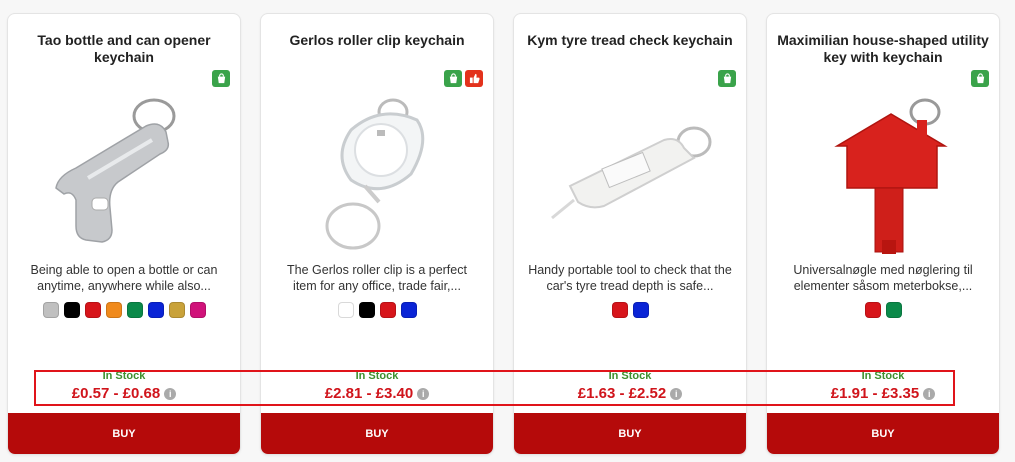 This screenshot has height=462, width=1015. What do you see at coordinates (631, 176) in the screenshot?
I see `product-image-tyre-tread-checker` at bounding box center [631, 176].